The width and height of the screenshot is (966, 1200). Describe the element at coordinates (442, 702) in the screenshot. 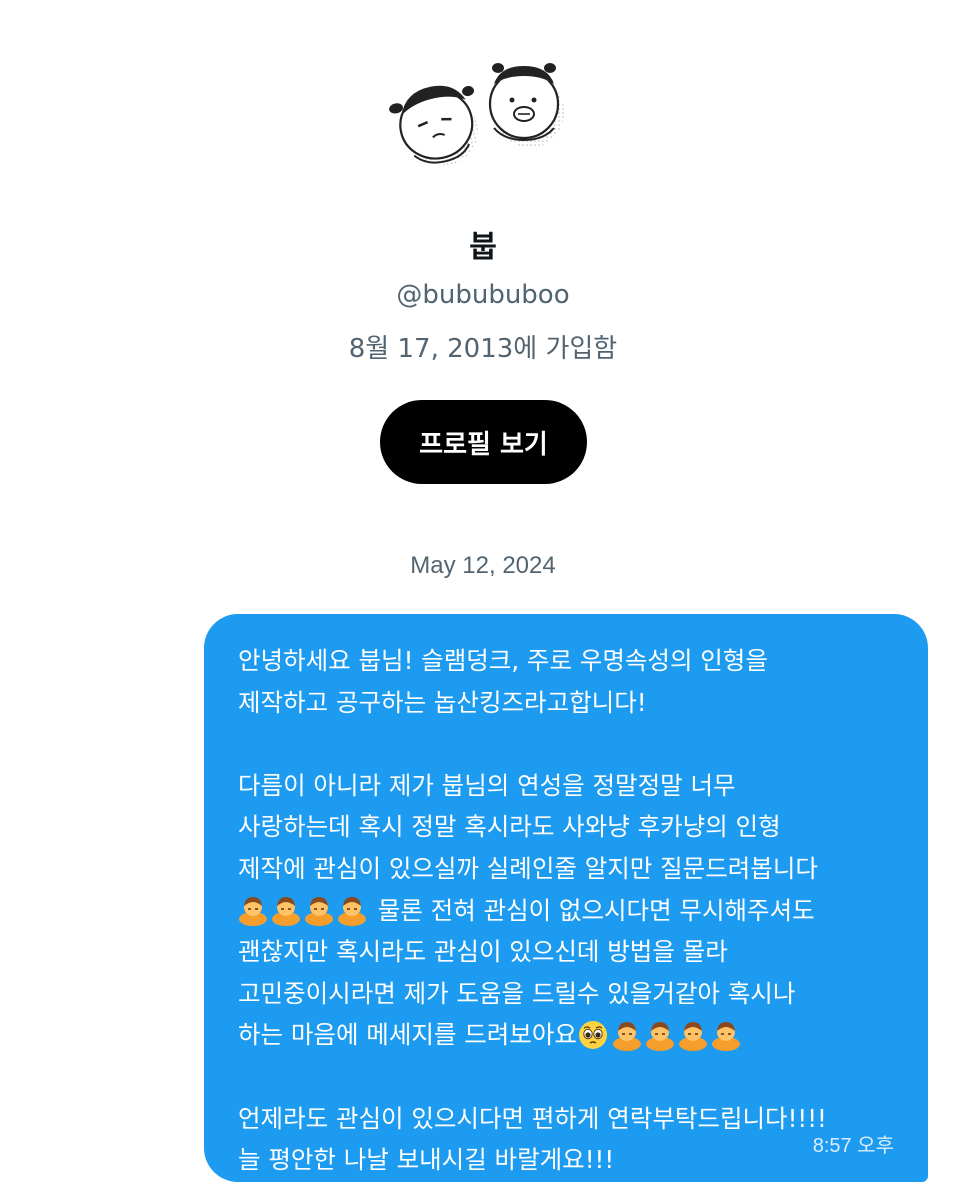

I see `message-text: 제작하고 공구하는 놉산킹즈라고합니다!` at that location.